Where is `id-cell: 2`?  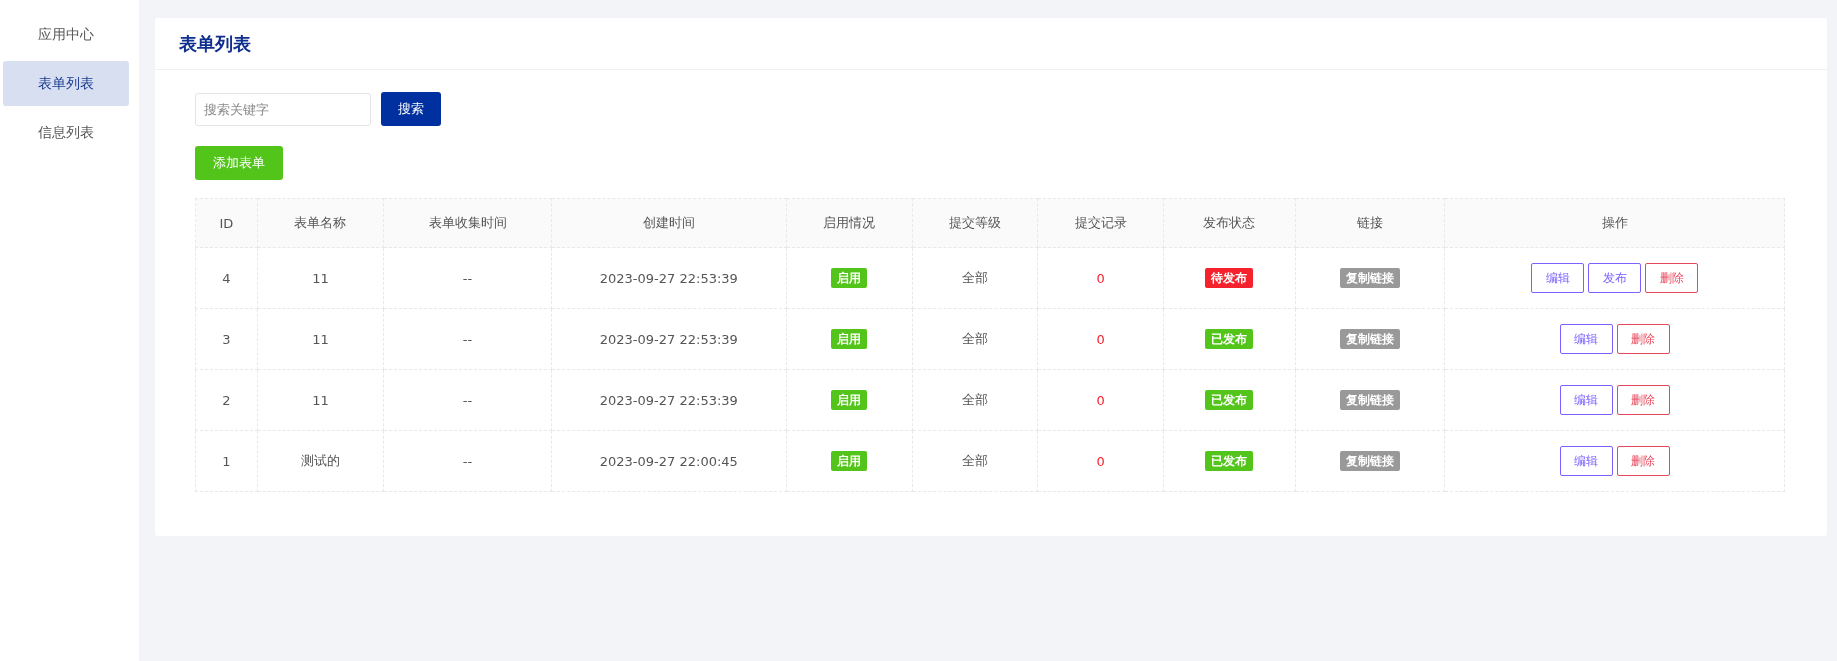 id-cell: 2 is located at coordinates (226, 400).